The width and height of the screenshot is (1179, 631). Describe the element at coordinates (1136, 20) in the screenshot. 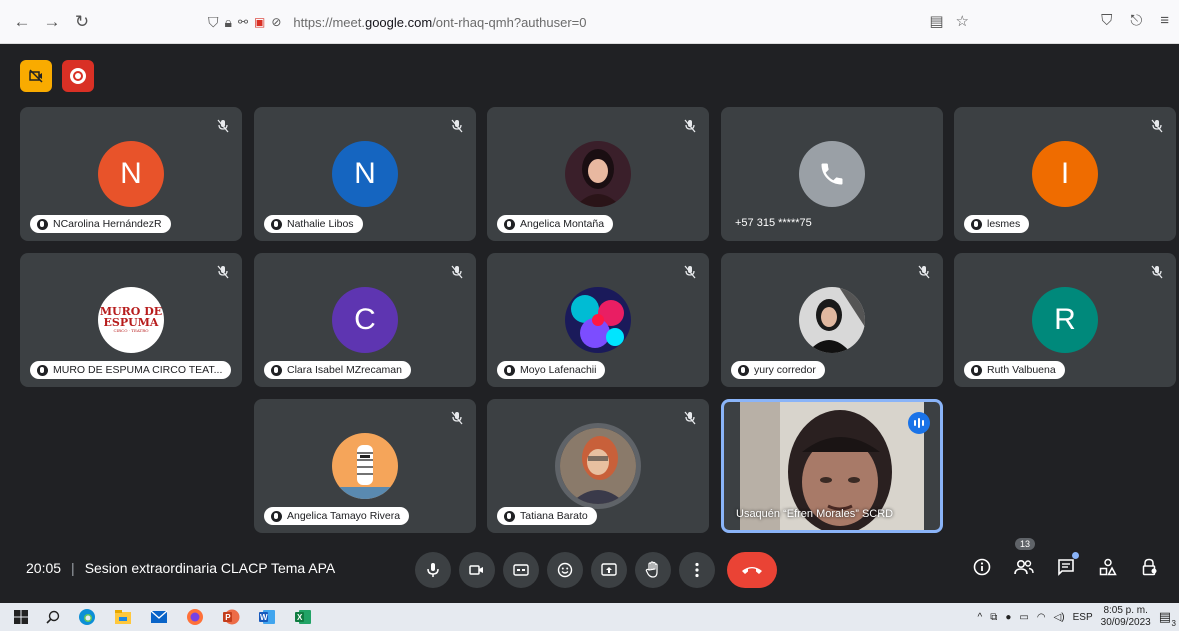

I see `extensions-icon: ⎋` at that location.